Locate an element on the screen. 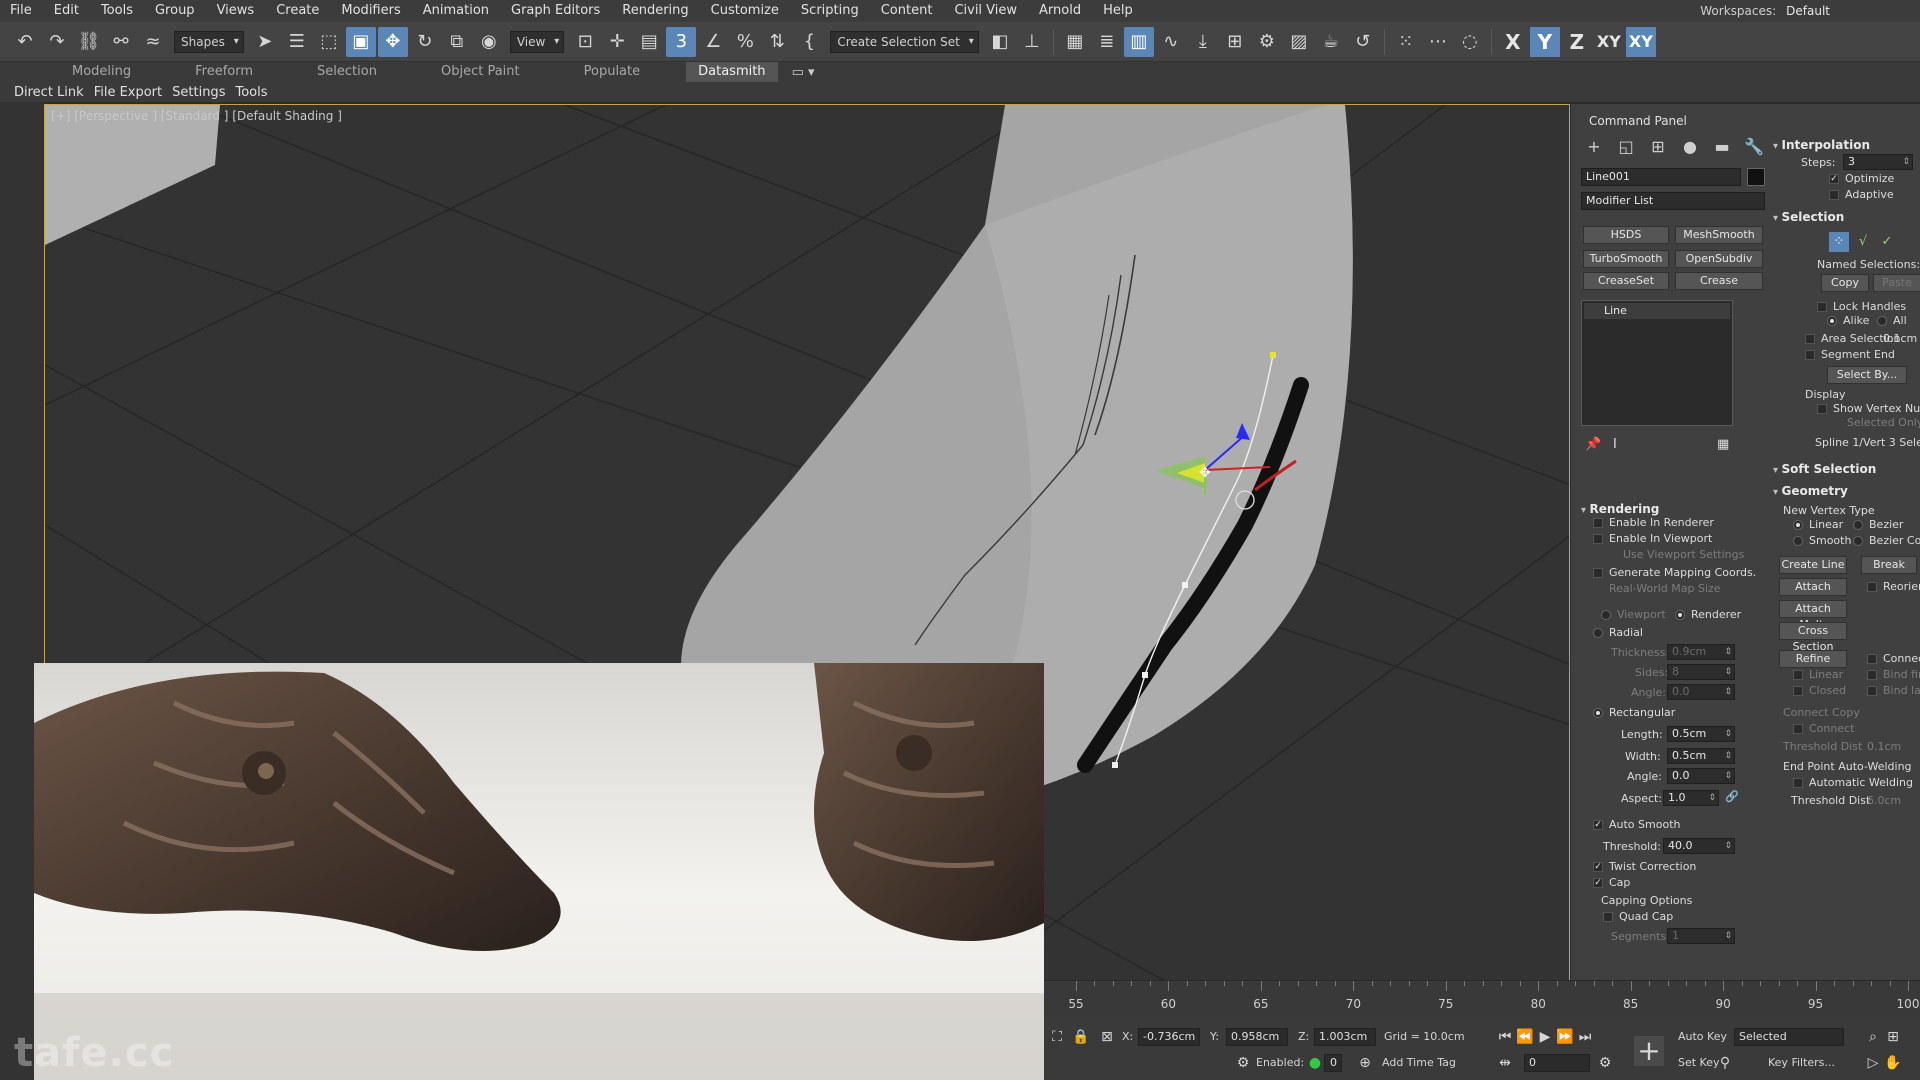 Image resolution: width=1920 pixels, height=1080 pixels. axis-xy-cycle-button: XY is located at coordinates (1640, 41).